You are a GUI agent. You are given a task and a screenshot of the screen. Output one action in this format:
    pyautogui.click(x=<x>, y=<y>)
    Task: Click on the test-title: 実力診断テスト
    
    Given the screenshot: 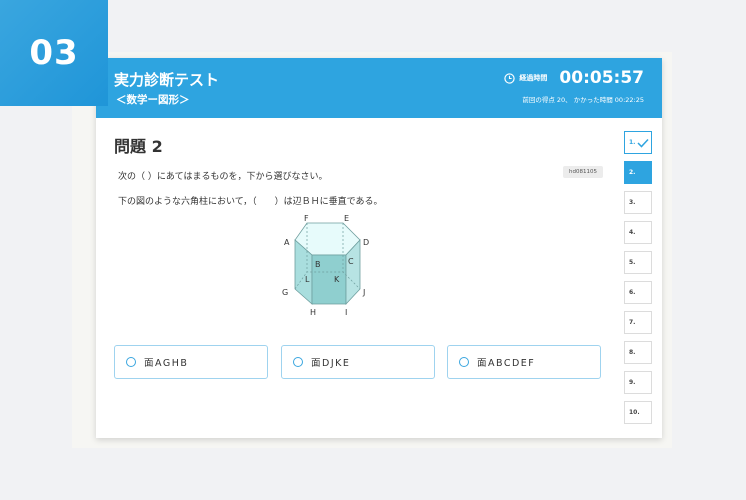 What is the action you would take?
    pyautogui.click(x=167, y=80)
    